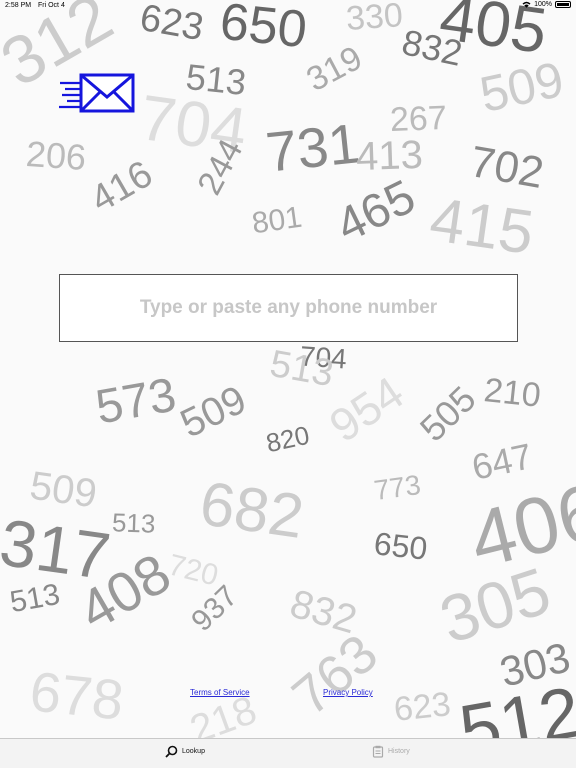  Describe the element at coordinates (97, 93) in the screenshot. I see `mail-logo-icon` at that location.